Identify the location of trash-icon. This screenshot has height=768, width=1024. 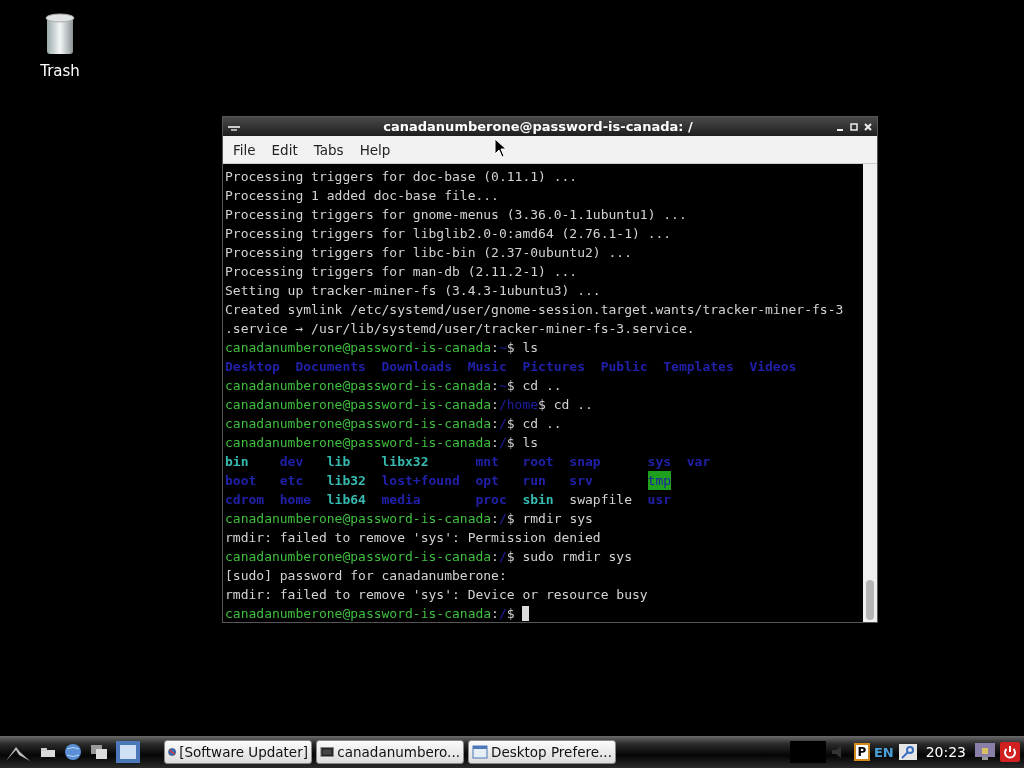
(60, 34).